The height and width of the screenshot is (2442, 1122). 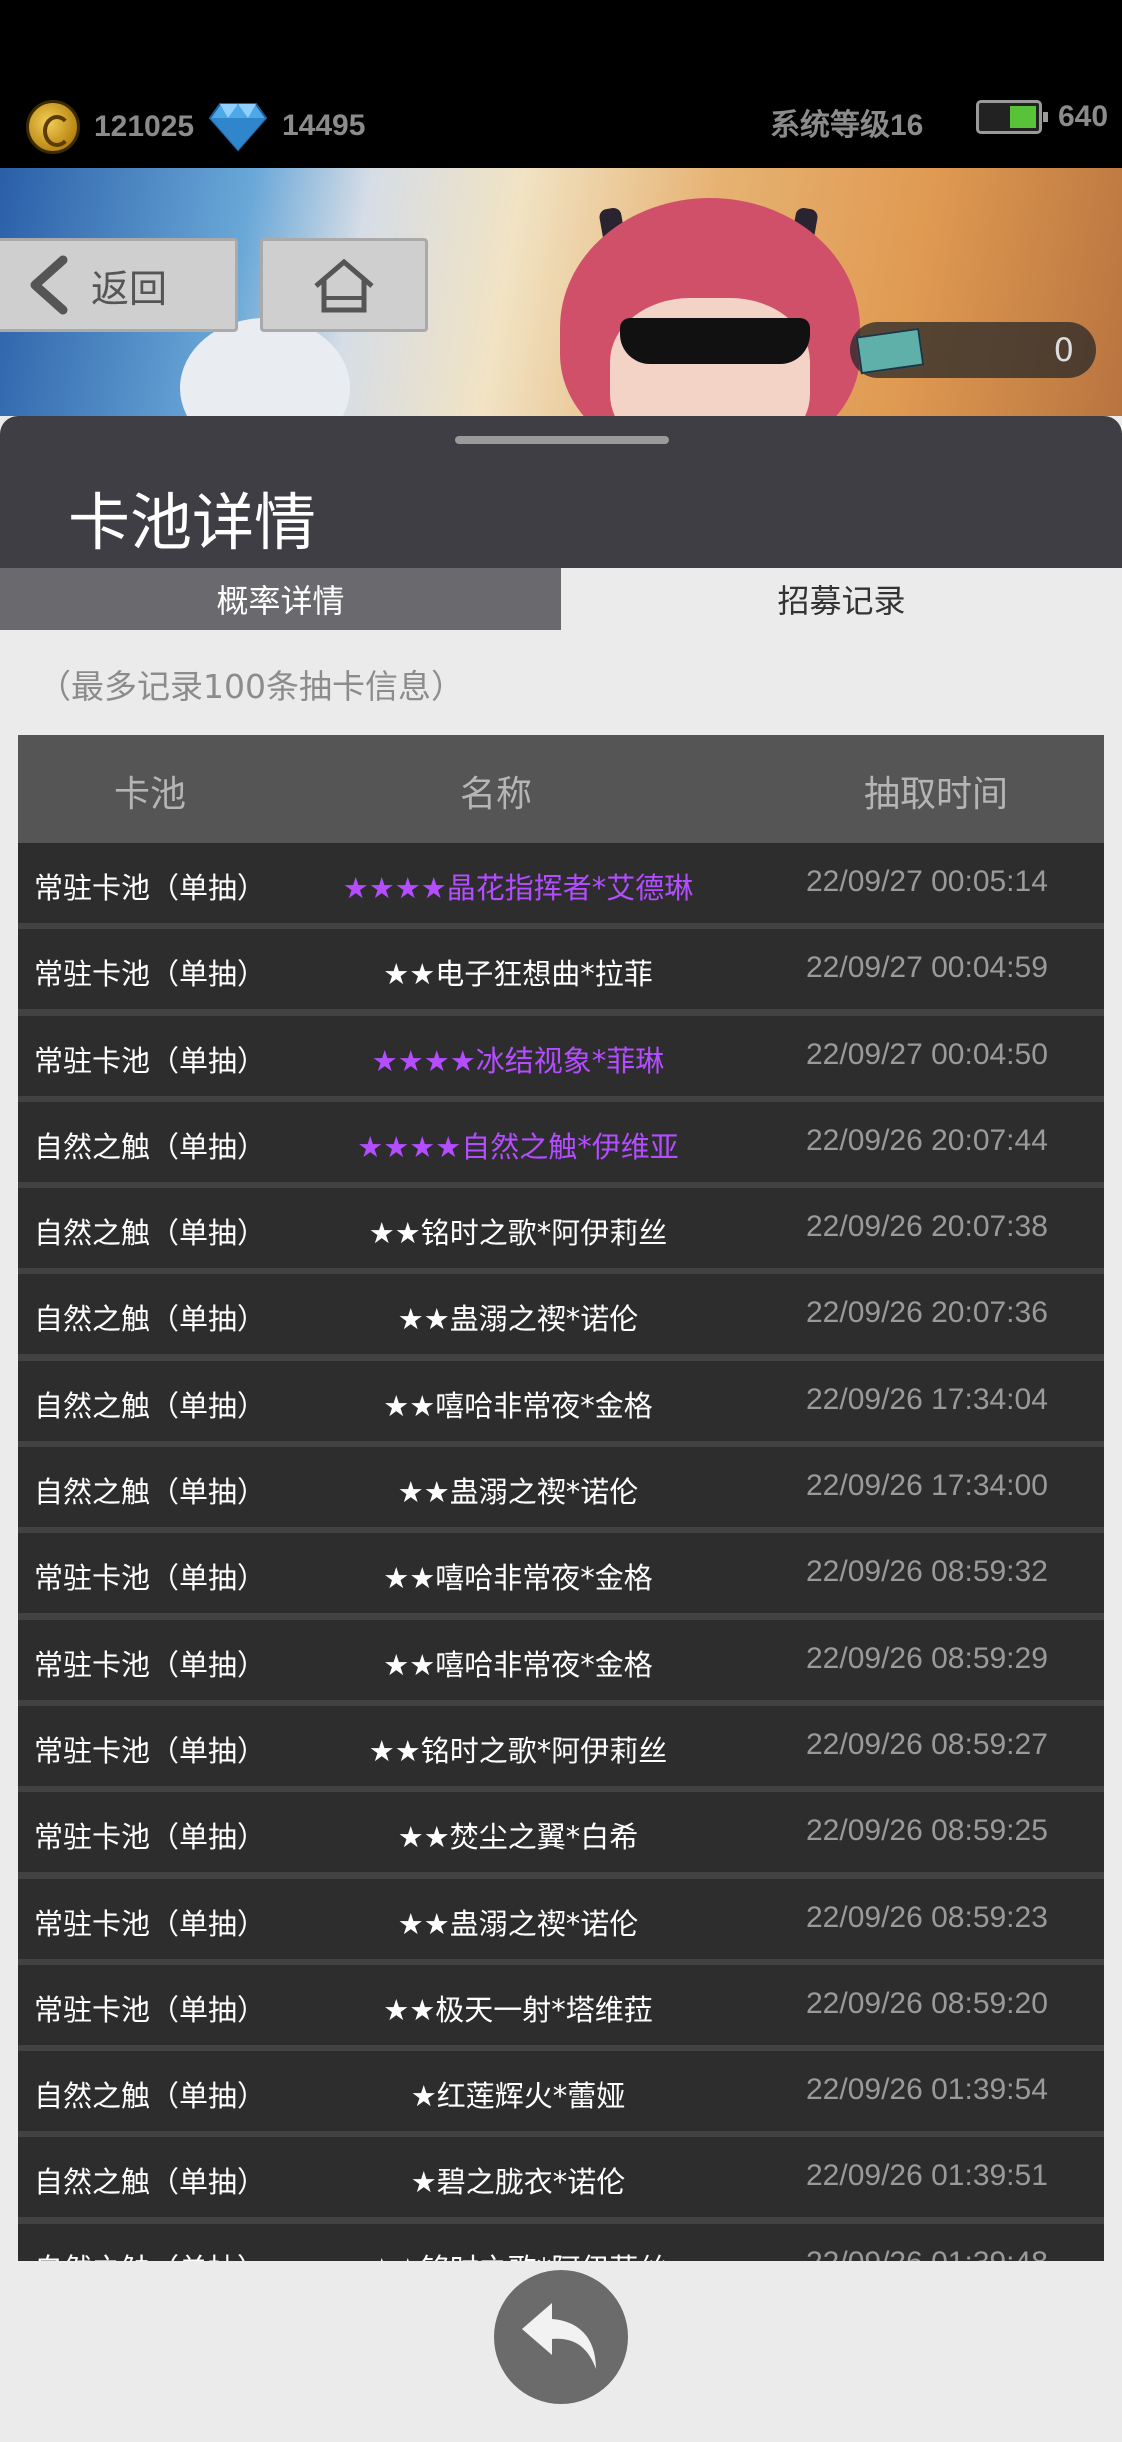 I want to click on back-label: 返回, so click(x=129, y=288).